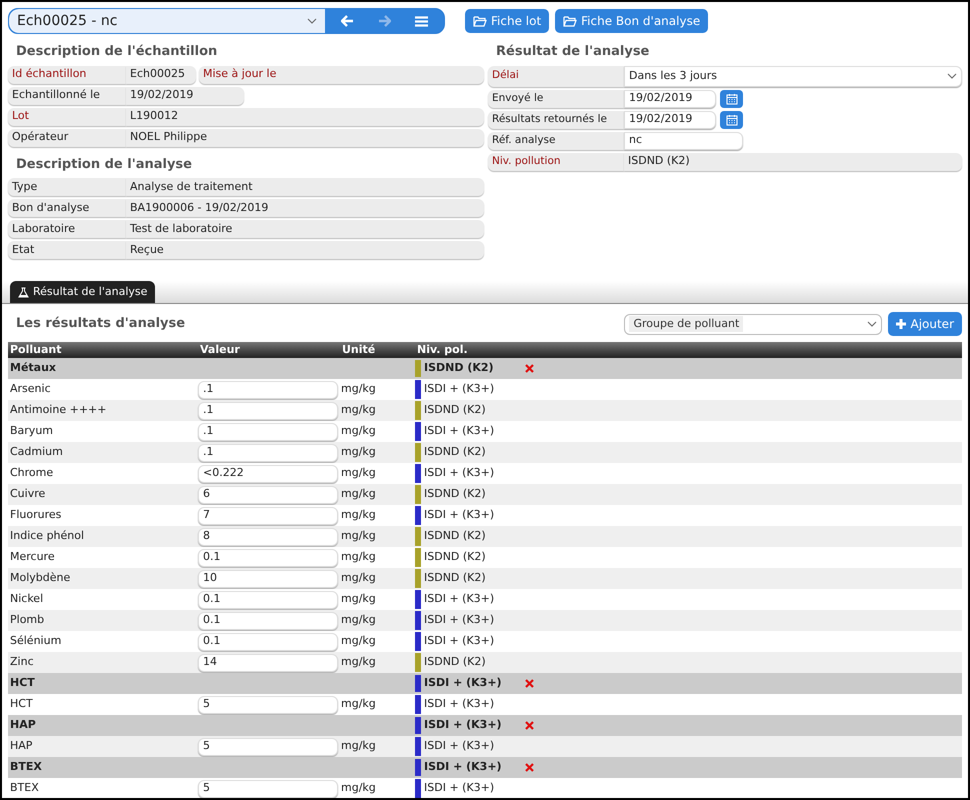  What do you see at coordinates (268, 579) in the screenshot?
I see `value-field: 10` at bounding box center [268, 579].